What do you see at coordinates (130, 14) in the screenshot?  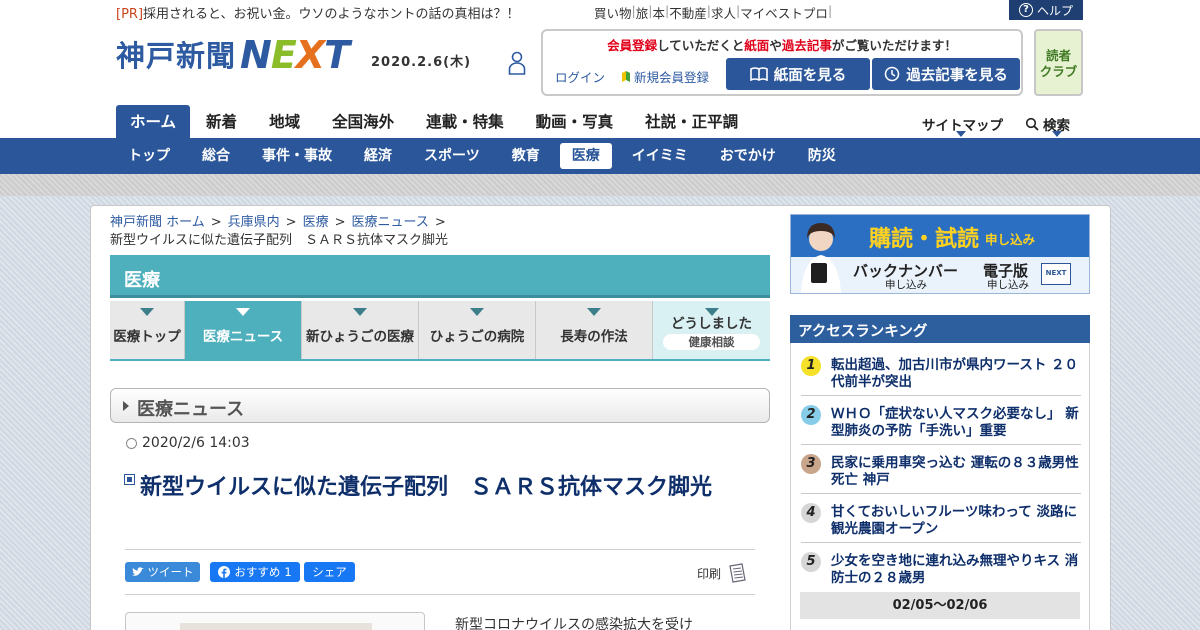 I see `pr-tag: [PR]` at bounding box center [130, 14].